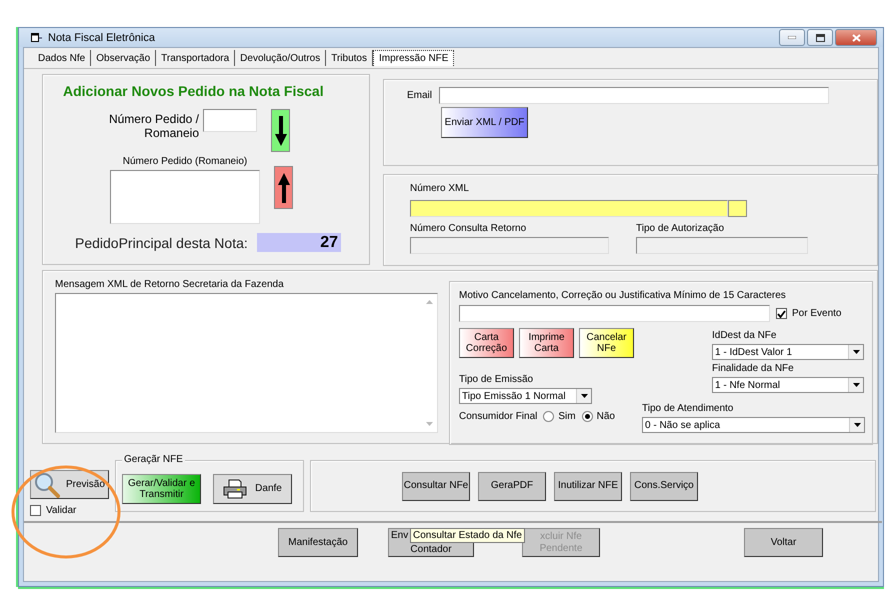 The width and height of the screenshot is (888, 598). What do you see at coordinates (162, 242) in the screenshot?
I see `field-label: PedidoPrincipal desta Nota:` at bounding box center [162, 242].